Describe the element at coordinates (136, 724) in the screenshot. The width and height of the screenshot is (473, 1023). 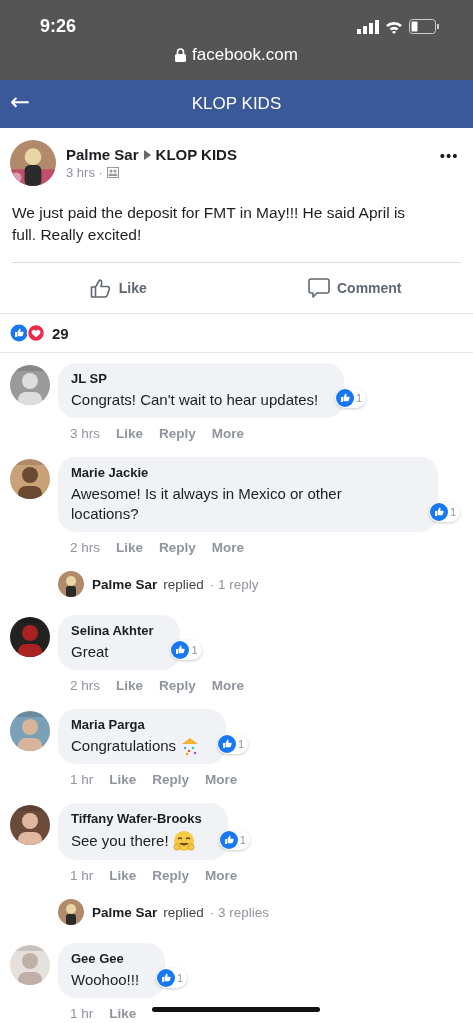
I see `commenter-name: Maria Parga` at that location.